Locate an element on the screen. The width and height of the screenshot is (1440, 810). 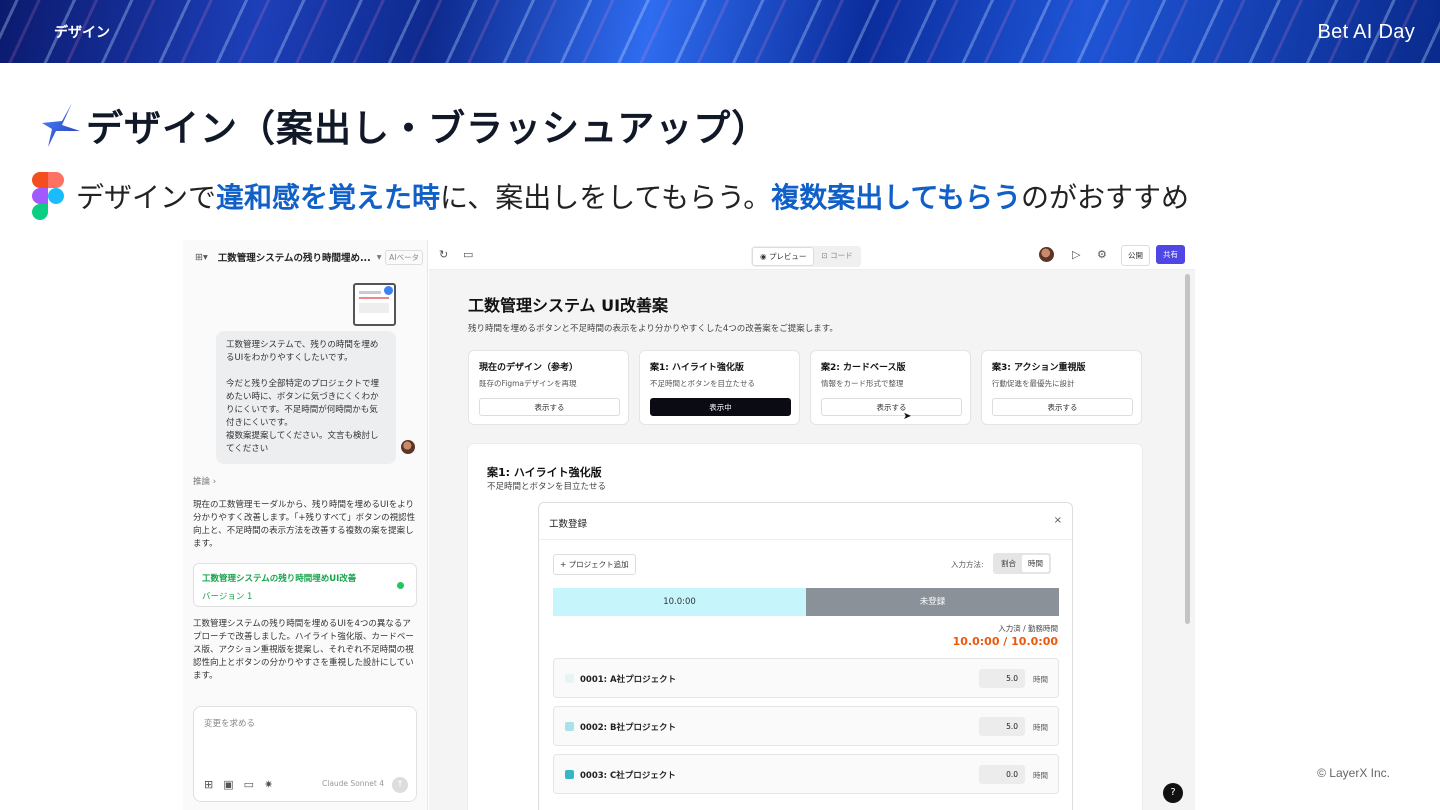
card-title: 現在のデザイン（参考） is located at coordinates (529, 368).